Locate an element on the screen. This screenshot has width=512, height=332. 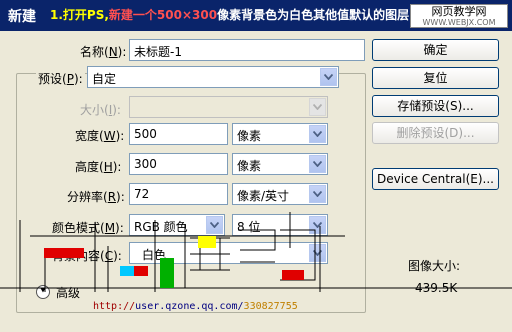
bit-depth-select: 8 位 is located at coordinates (280, 225).